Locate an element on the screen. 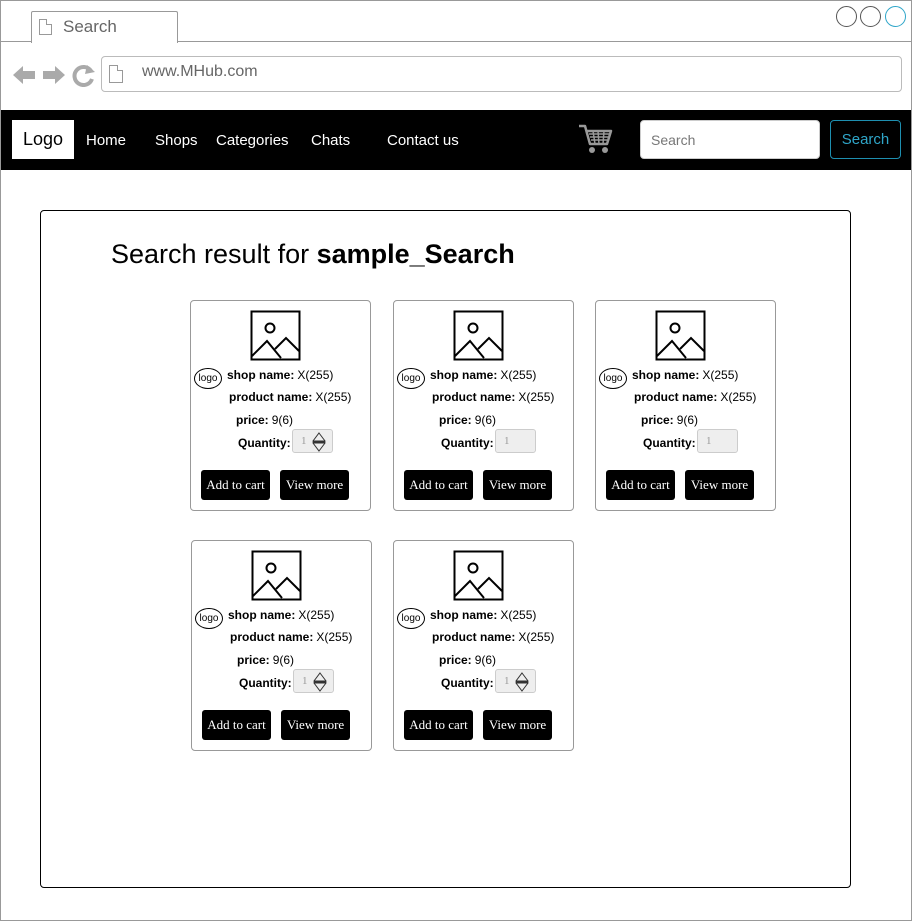 This screenshot has width=912, height=921. window-maximize-button is located at coordinates (870, 16).